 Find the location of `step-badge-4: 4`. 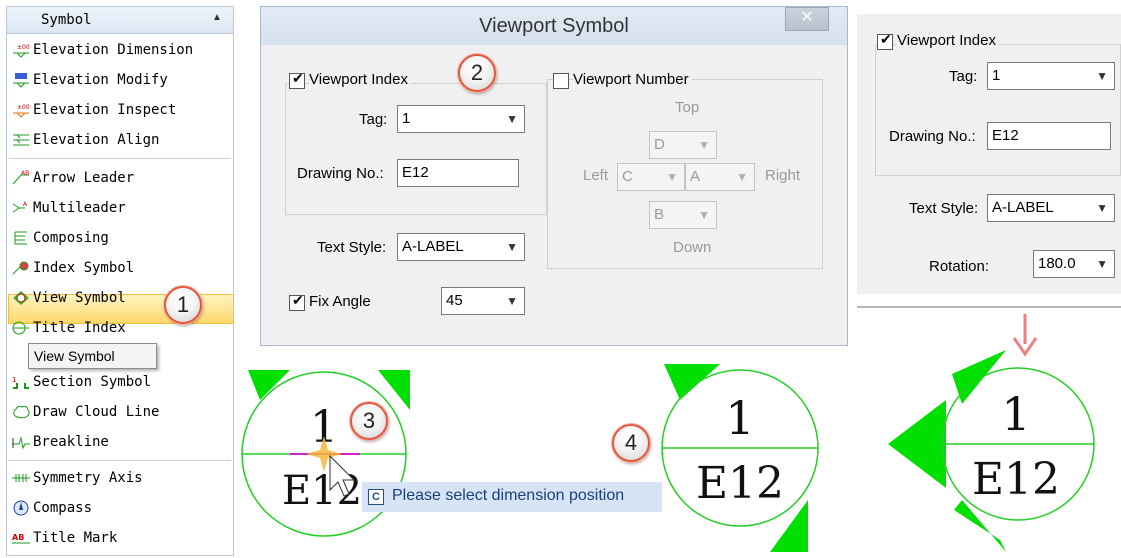

step-badge-4: 4 is located at coordinates (631, 443).